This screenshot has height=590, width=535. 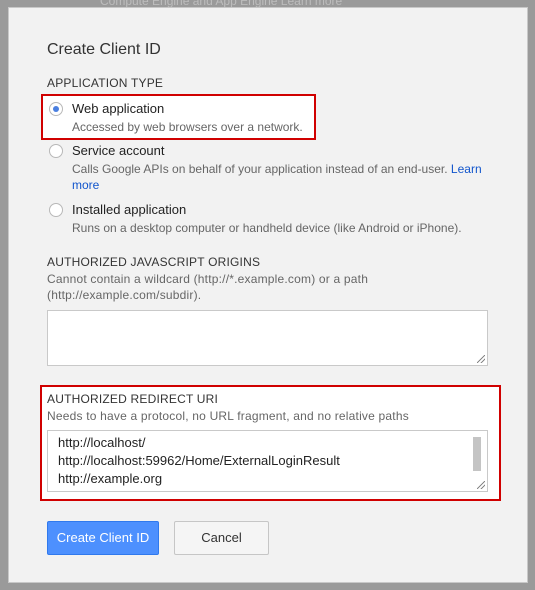 What do you see at coordinates (56, 109) in the screenshot?
I see `radio-button-web-application` at bounding box center [56, 109].